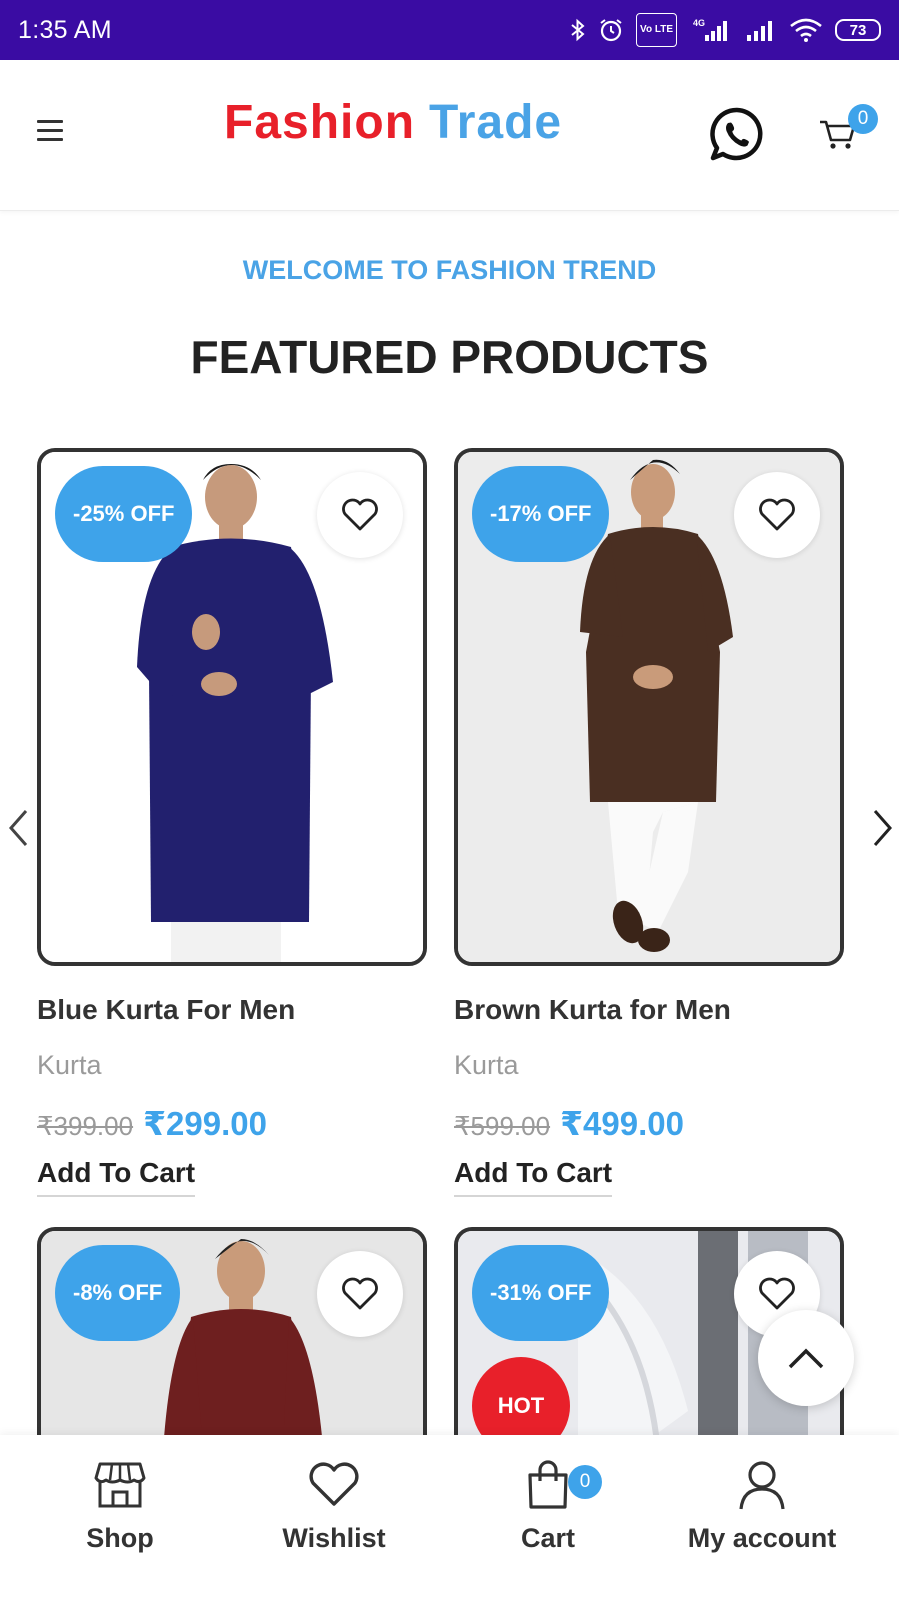 This screenshot has height=1599, width=899. I want to click on product-name: Brown Kurta for Men, so click(592, 1010).